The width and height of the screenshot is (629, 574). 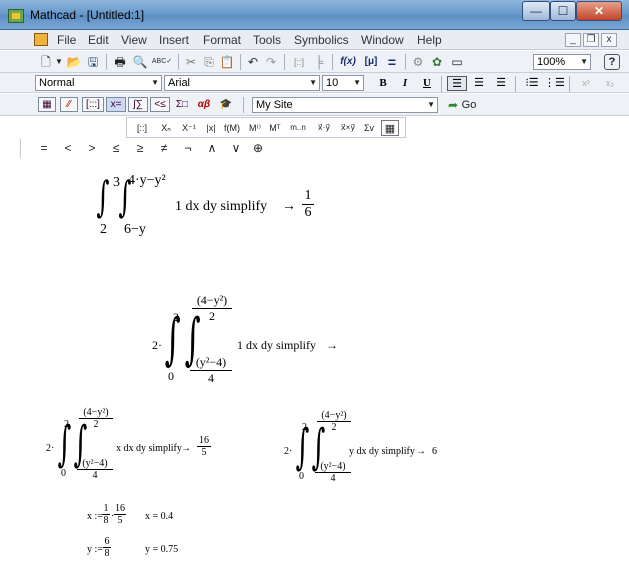 What do you see at coordinates (453, 105) in the screenshot?
I see `go-arrow-icon: ➦` at bounding box center [453, 105].